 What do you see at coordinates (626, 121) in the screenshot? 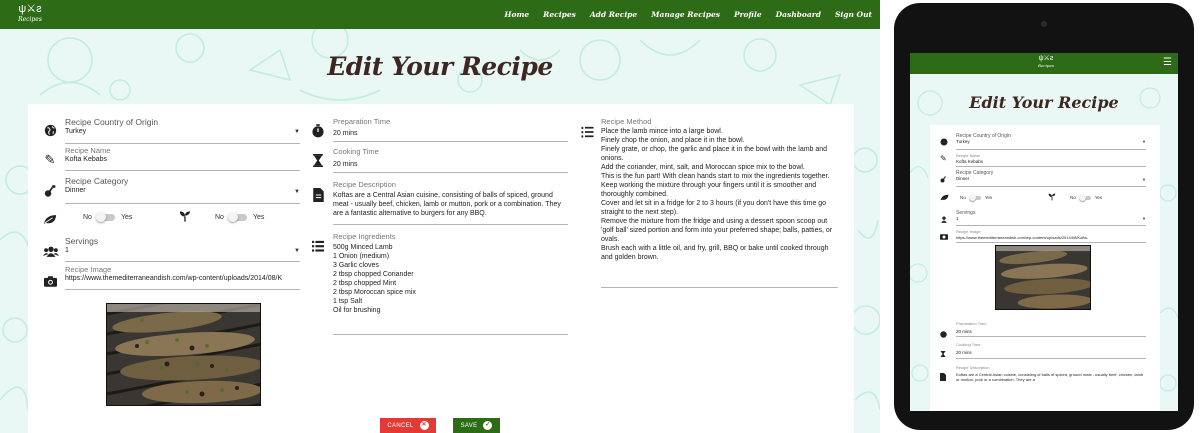
I see `method-label: Recipe Method` at bounding box center [626, 121].